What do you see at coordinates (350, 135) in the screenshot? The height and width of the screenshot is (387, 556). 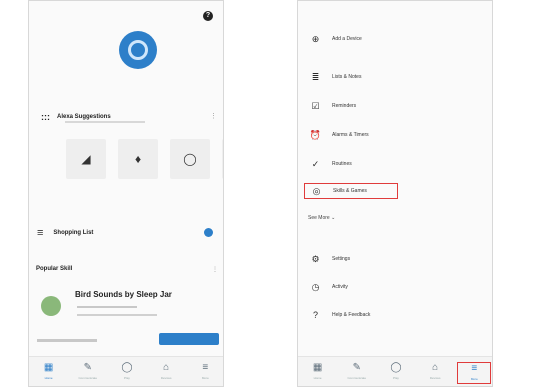 I see `menu-item-label: Alarms & Timers` at bounding box center [350, 135].